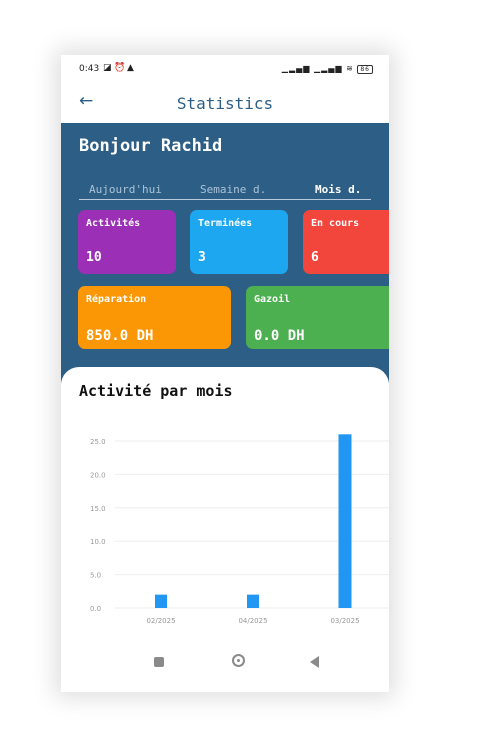 The image size is (477, 753). What do you see at coordinates (252, 621) in the screenshot?
I see `x-tick-label: 04/2025` at bounding box center [252, 621].